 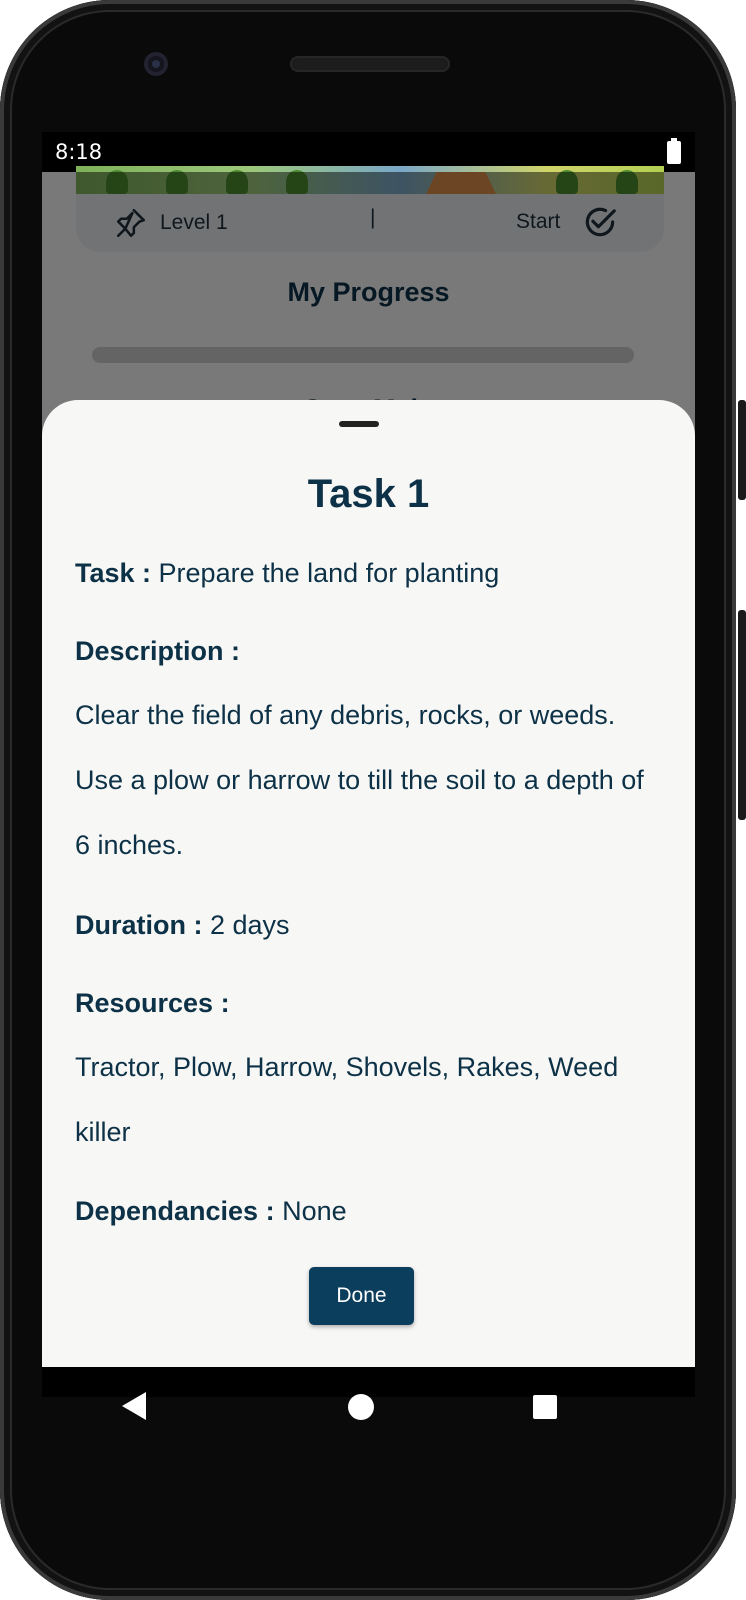 I want to click on nav-recents-icon, so click(x=545, y=1407).